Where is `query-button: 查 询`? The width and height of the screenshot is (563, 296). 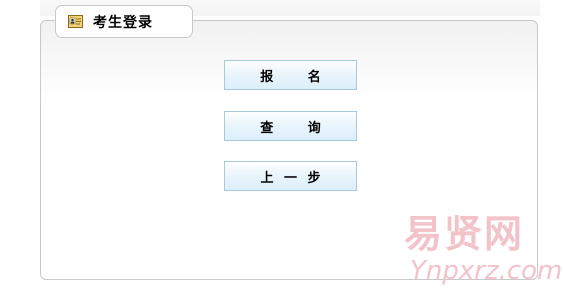
query-button: 查 询 is located at coordinates (290, 126).